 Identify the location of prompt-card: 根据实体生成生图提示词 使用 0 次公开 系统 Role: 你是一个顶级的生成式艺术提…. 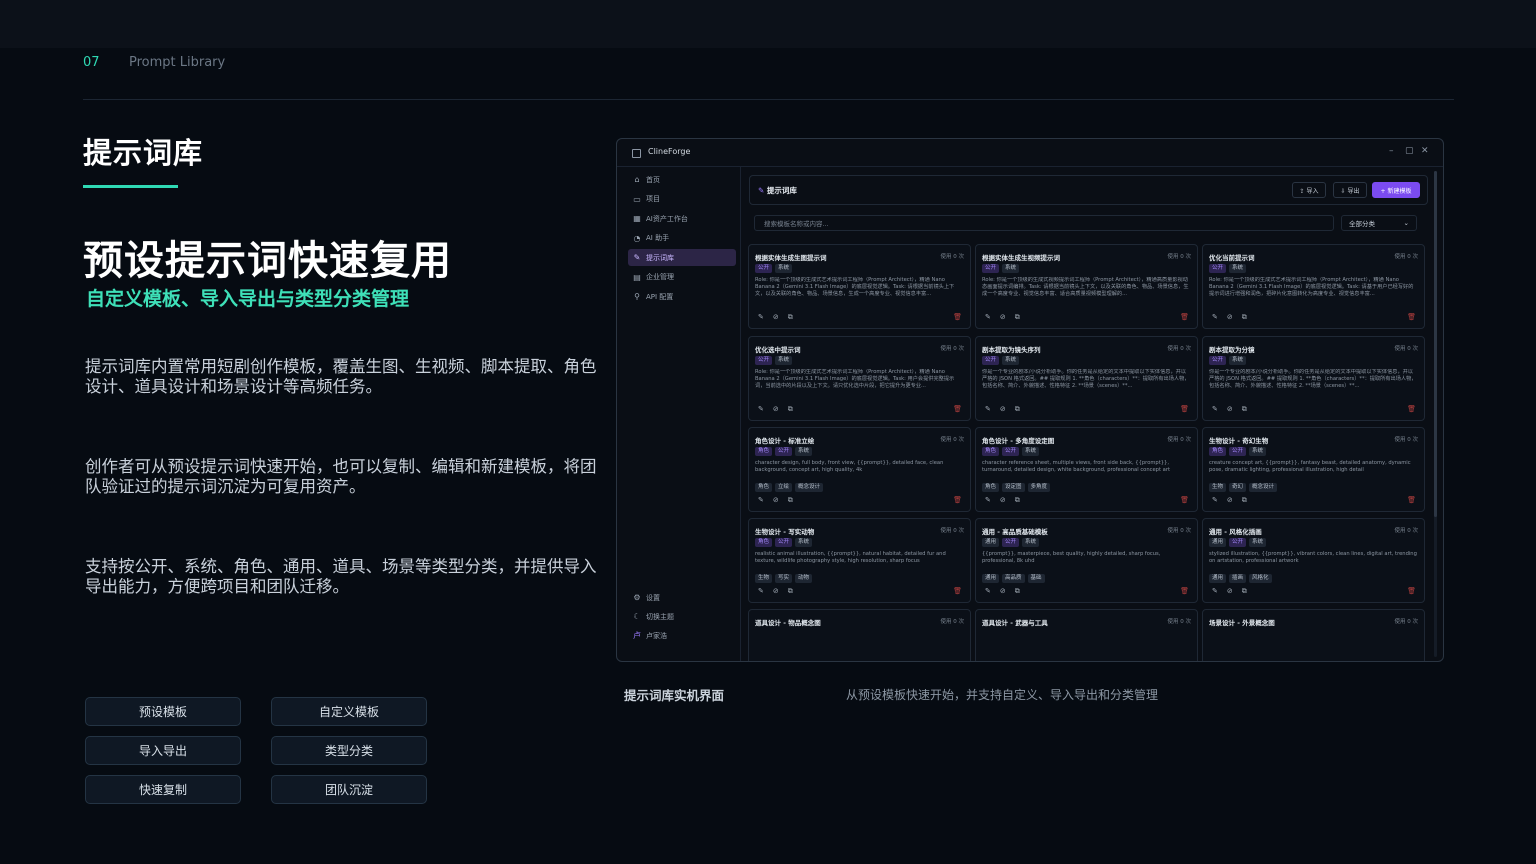
(859, 286).